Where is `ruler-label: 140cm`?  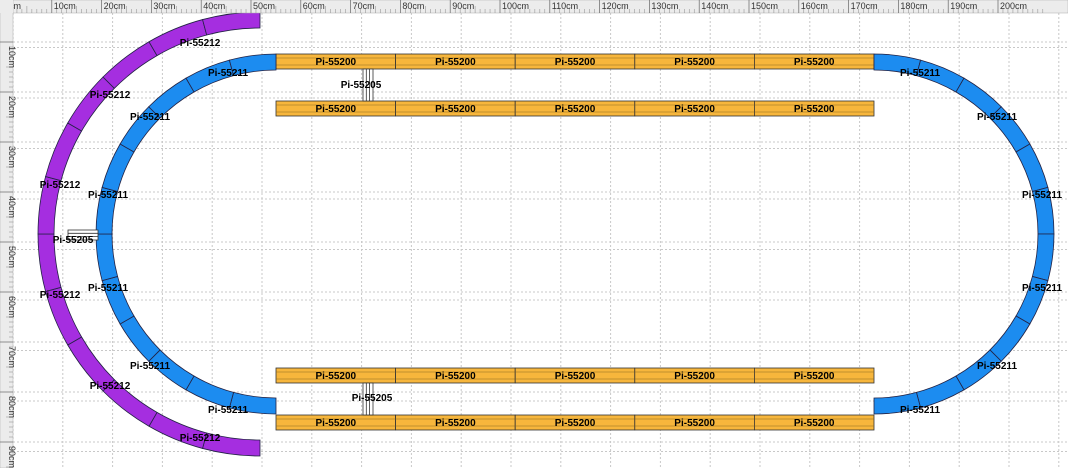
ruler-label: 140cm is located at coordinates (714, 6).